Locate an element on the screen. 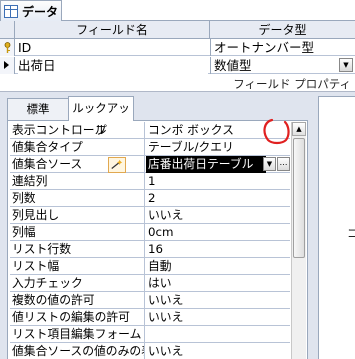  property-value: テーブル/クエリ is located at coordinates (218, 147).